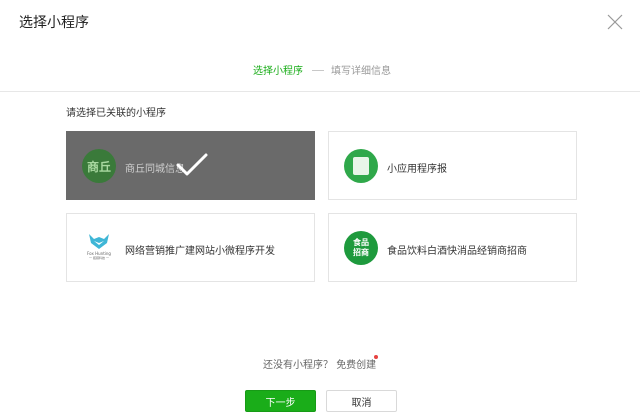 The height and width of the screenshot is (415, 640). I want to click on step-select-app: 选择小程序, so click(278, 71).